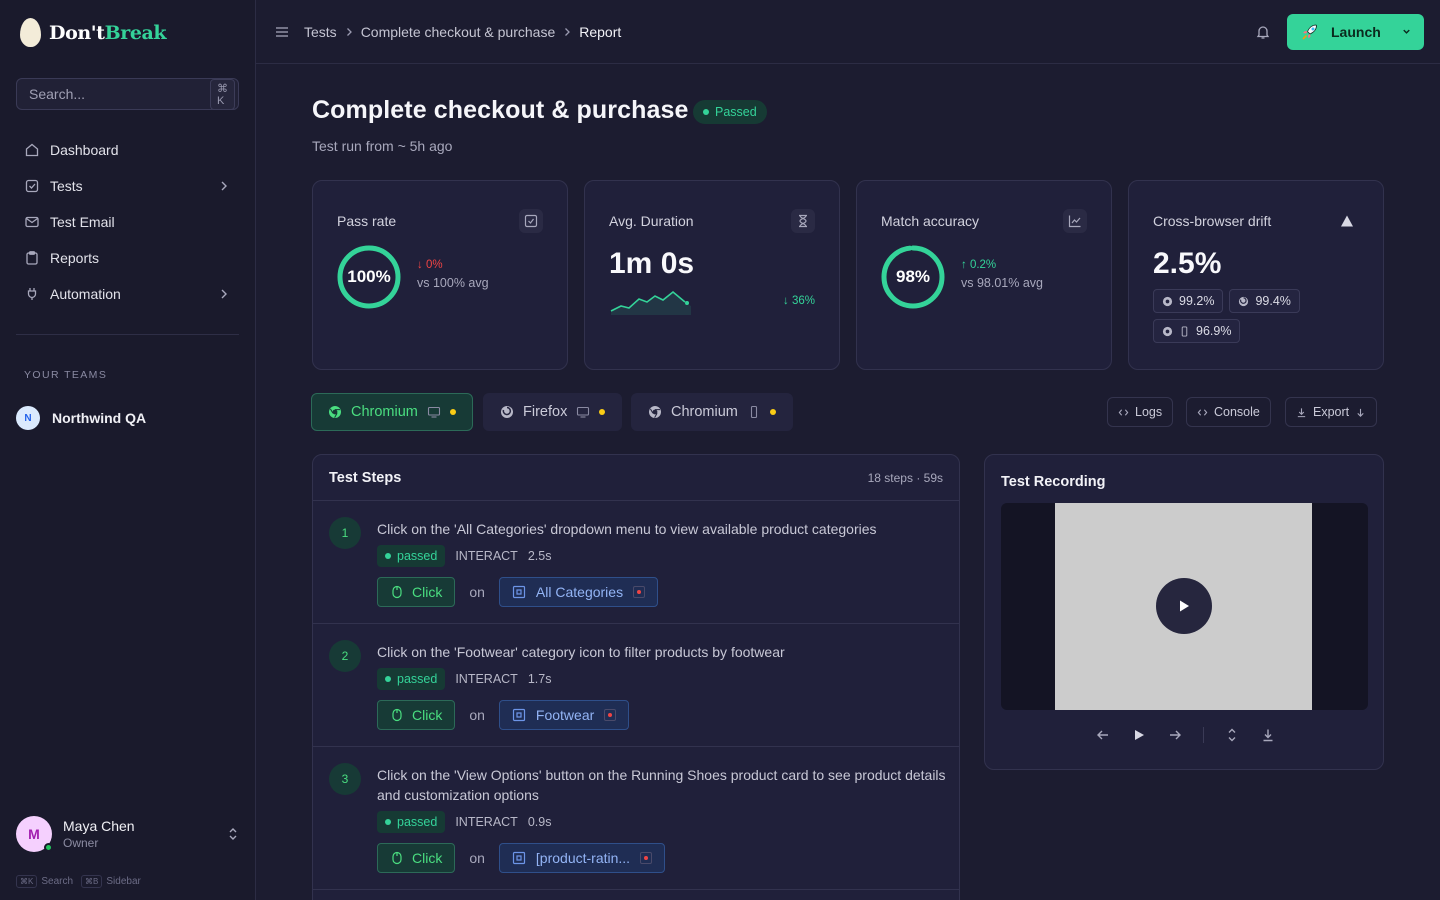 This screenshot has height=900, width=1440. What do you see at coordinates (1187, 263) in the screenshot?
I see `drift-value: 2.5%` at bounding box center [1187, 263].